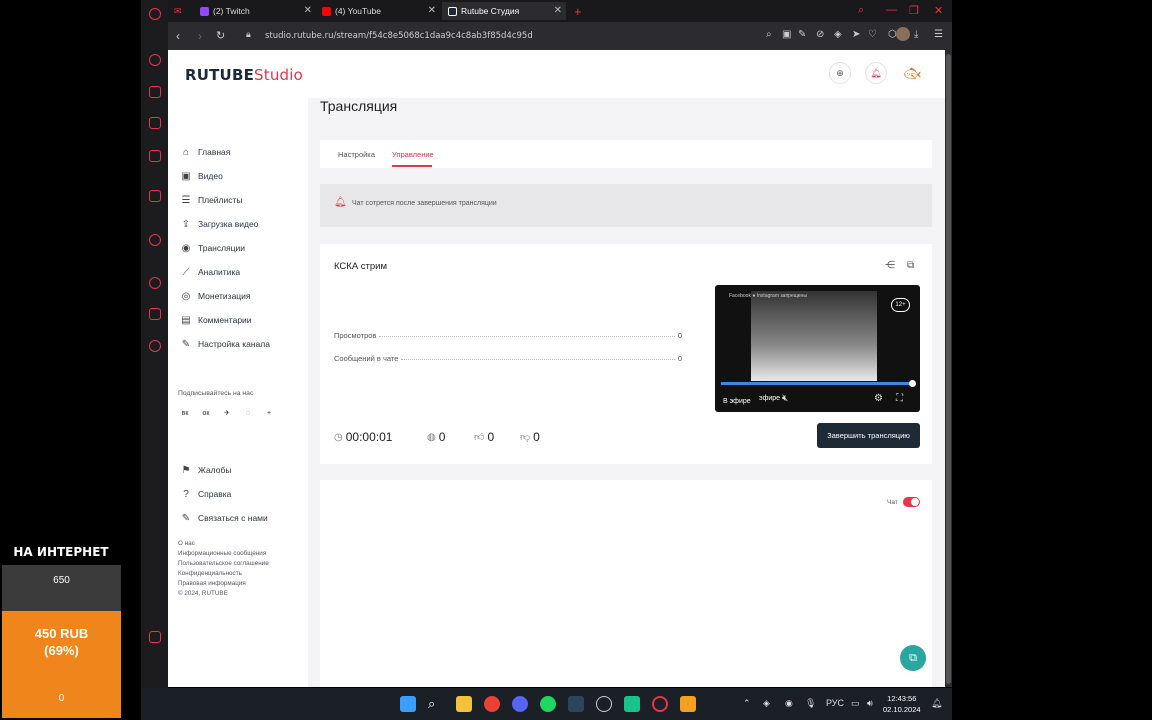  What do you see at coordinates (936, 703) in the screenshot?
I see `notification-icon: 🔔︎` at bounding box center [936, 703].